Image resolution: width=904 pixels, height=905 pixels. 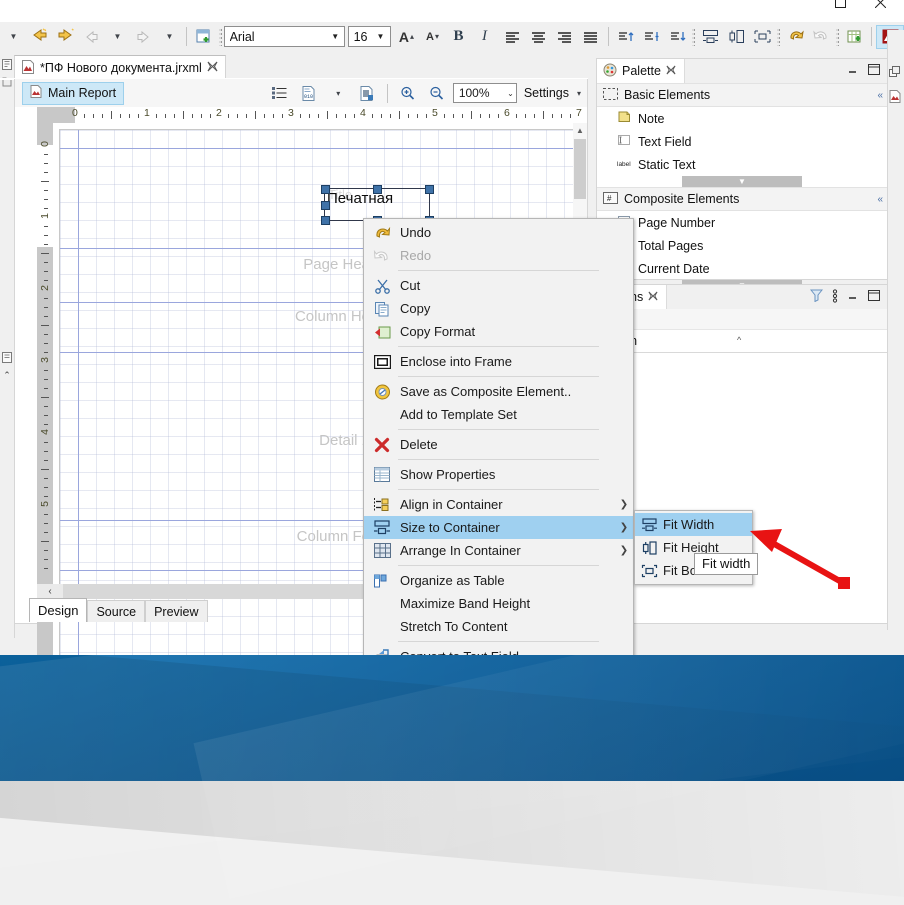 What do you see at coordinates (498, 527) in the screenshot?
I see `context-menu-item-size-to-container: Size to Container ❯` at bounding box center [498, 527].